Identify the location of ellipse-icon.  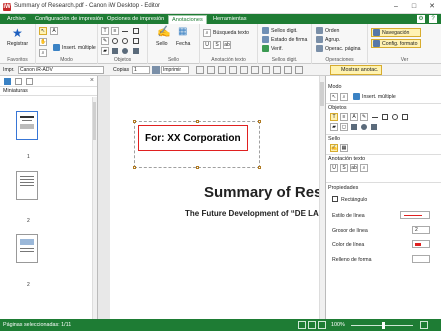
(115, 41).